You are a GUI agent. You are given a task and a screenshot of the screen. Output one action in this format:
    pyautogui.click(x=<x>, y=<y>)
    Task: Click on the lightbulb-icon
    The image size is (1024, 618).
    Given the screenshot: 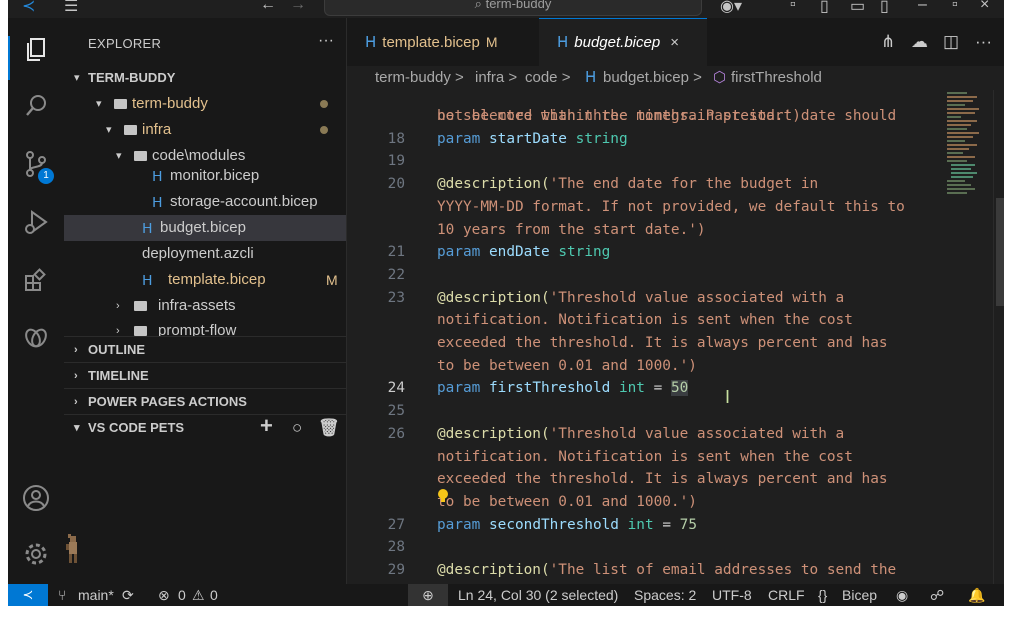 What is the action you would take?
    pyautogui.click(x=443, y=496)
    